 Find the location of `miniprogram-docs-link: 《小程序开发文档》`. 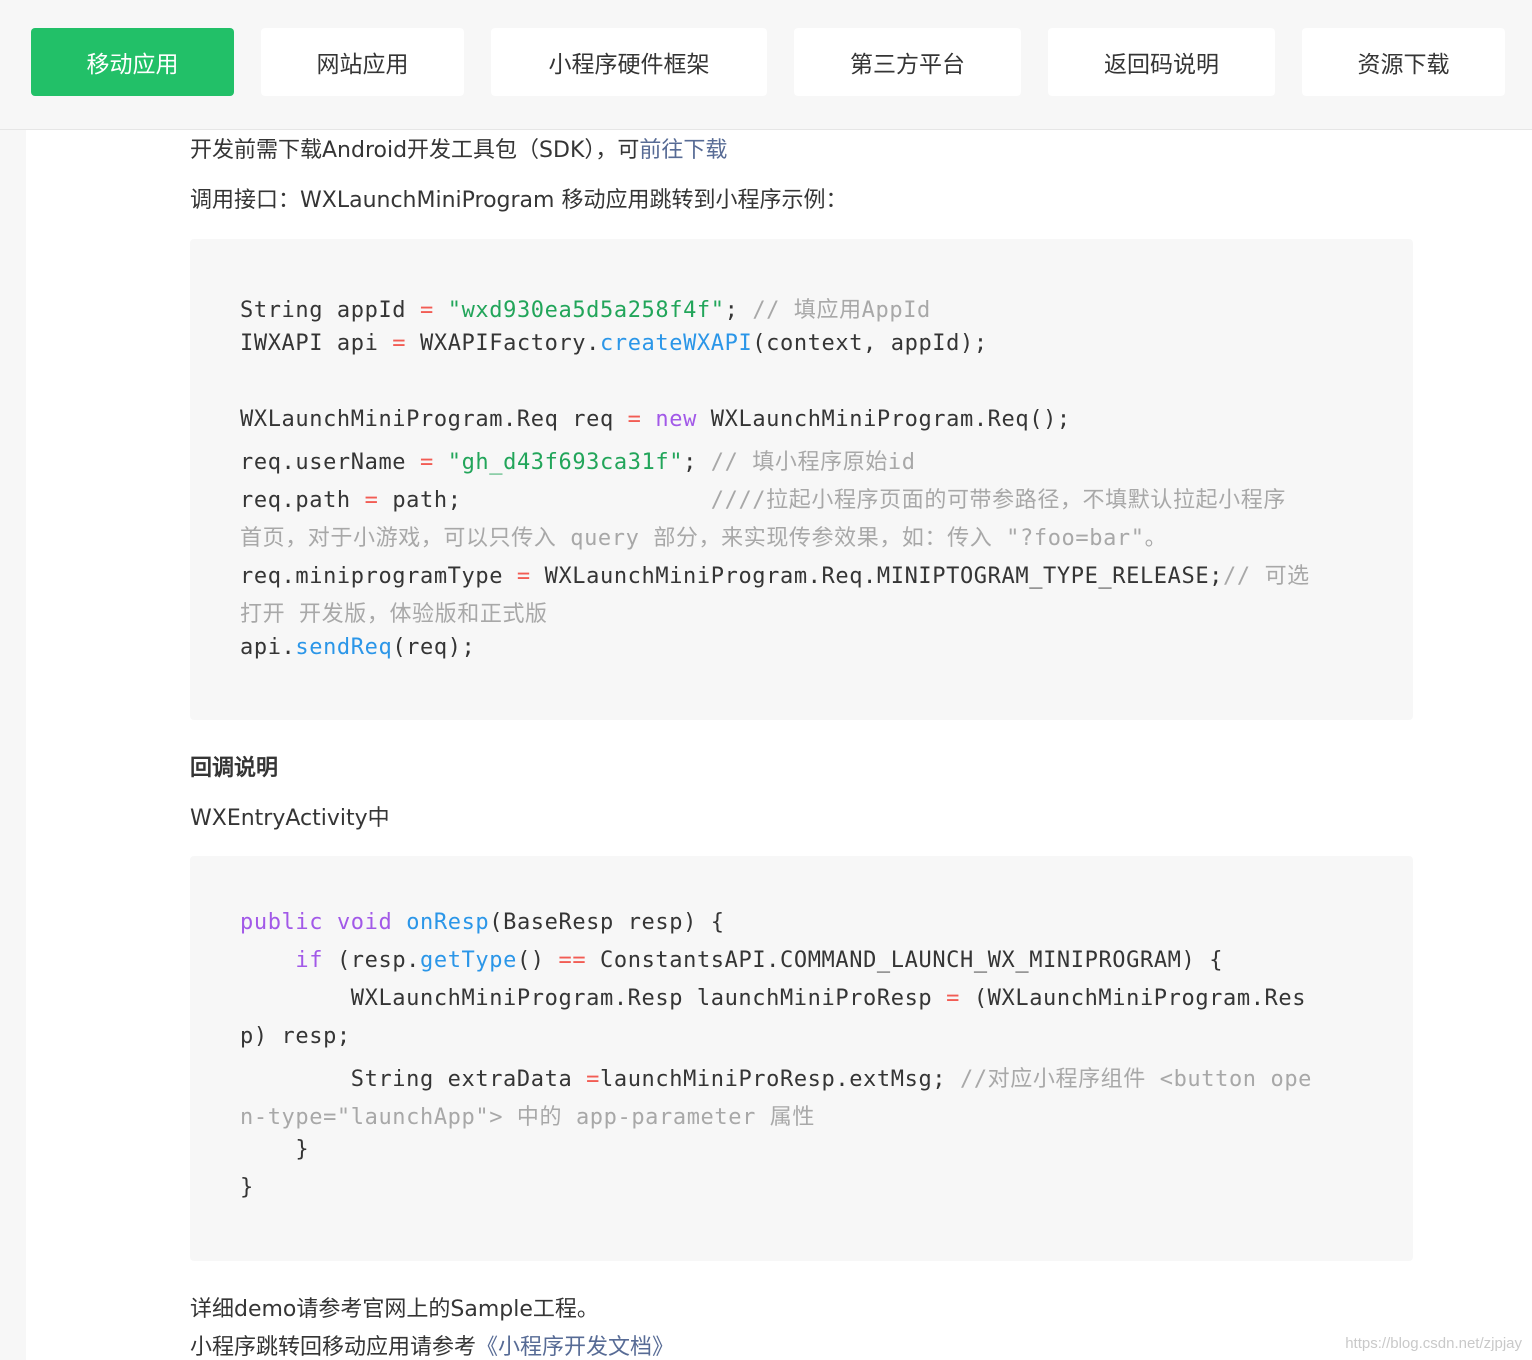

miniprogram-docs-link: 《小程序开发文档》 is located at coordinates (575, 1347).